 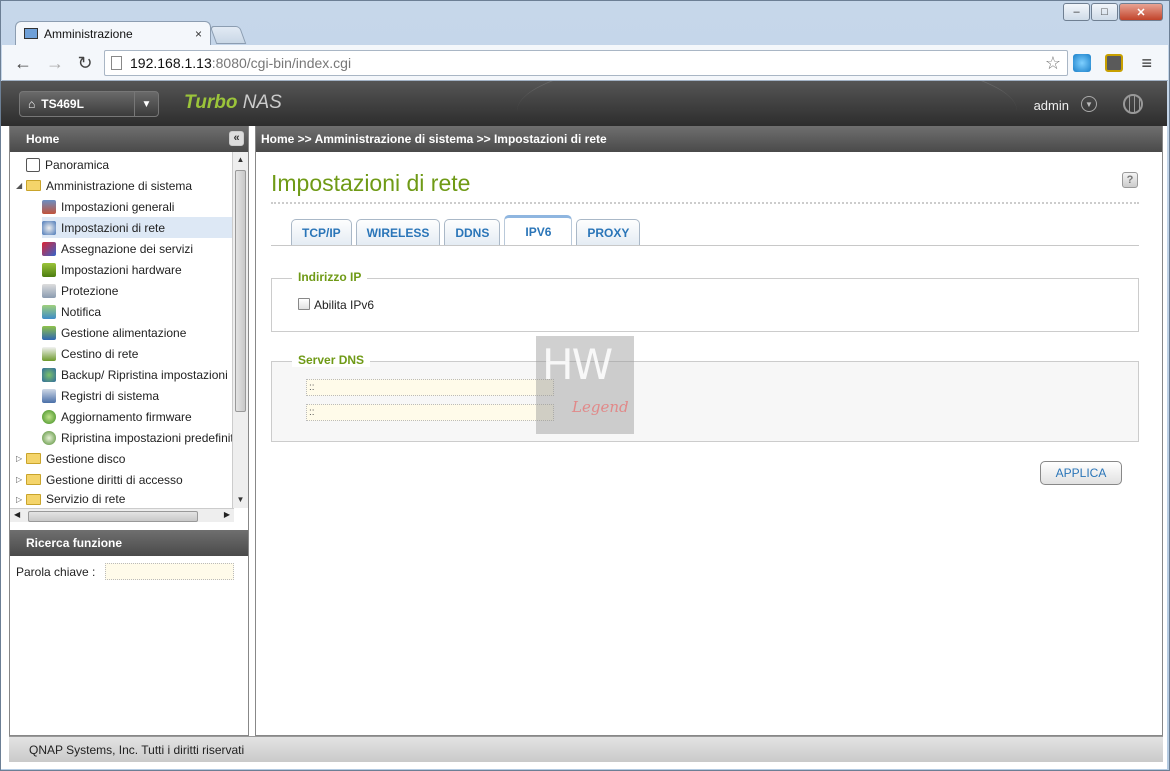 I want to click on sidebar-item-label: Impostazioni hardware, so click(x=121, y=269).